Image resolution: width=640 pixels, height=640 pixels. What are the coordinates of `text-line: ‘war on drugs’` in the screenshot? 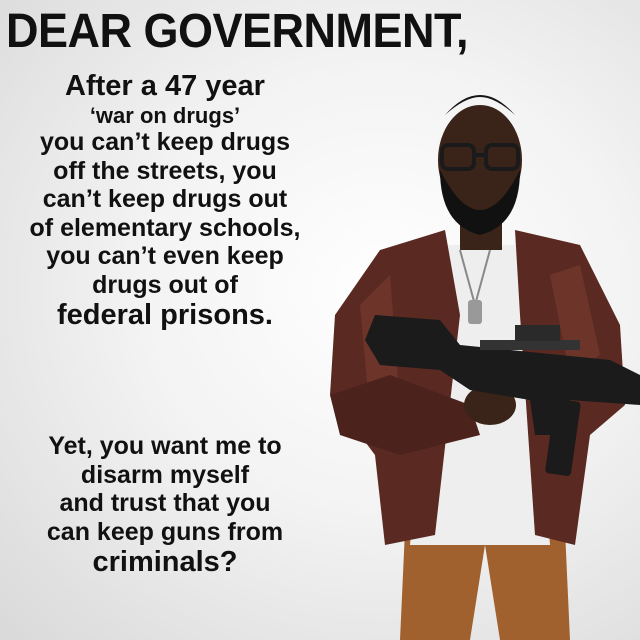 It's located at (165, 116).